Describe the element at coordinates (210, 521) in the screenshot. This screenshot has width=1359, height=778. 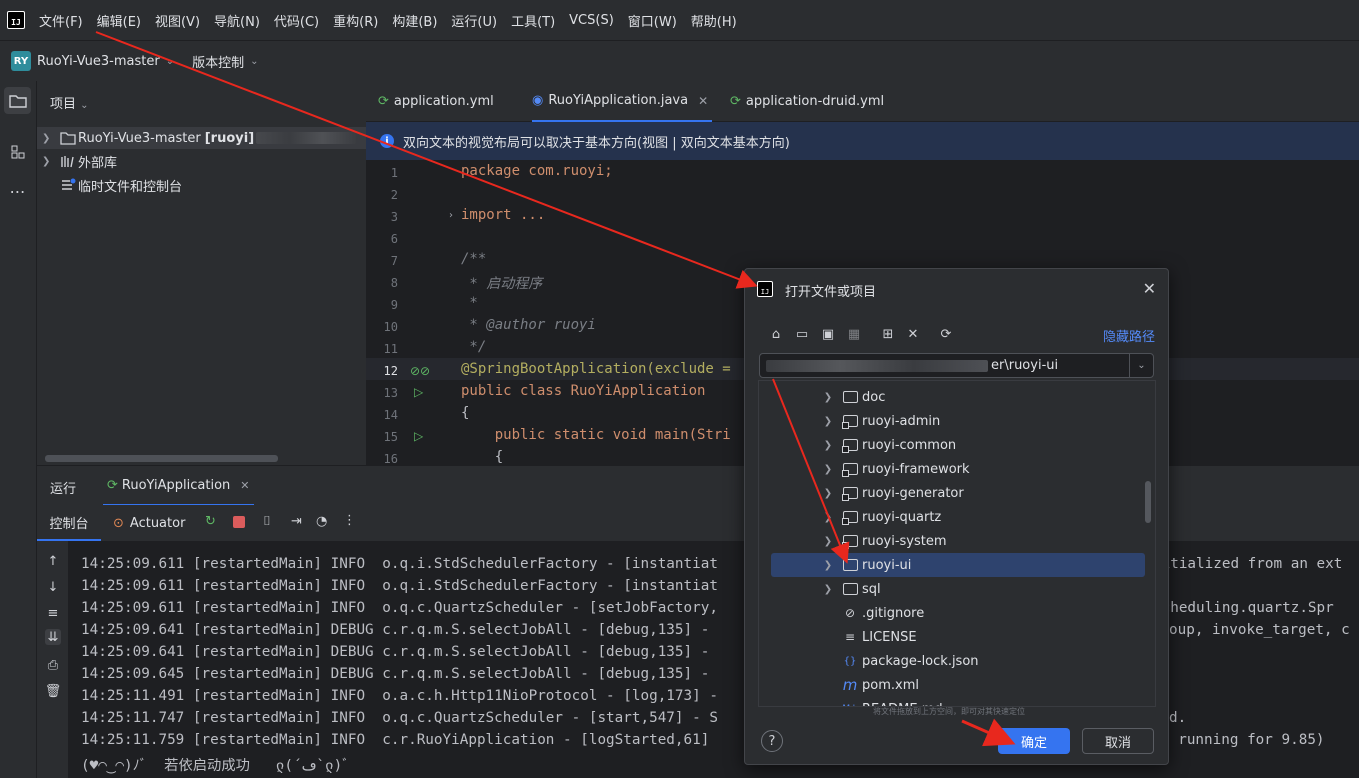
I see `rerun-icon: ↻` at that location.